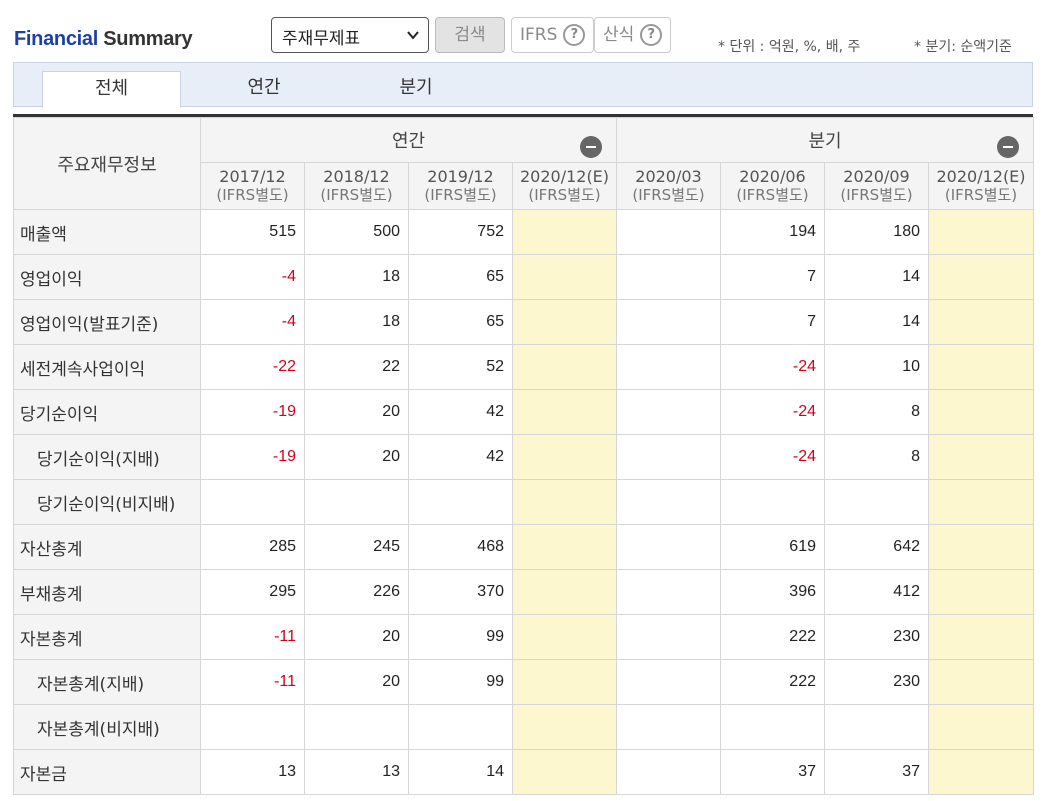 The image size is (1047, 801). I want to click on table-cell: 22, so click(356, 367).